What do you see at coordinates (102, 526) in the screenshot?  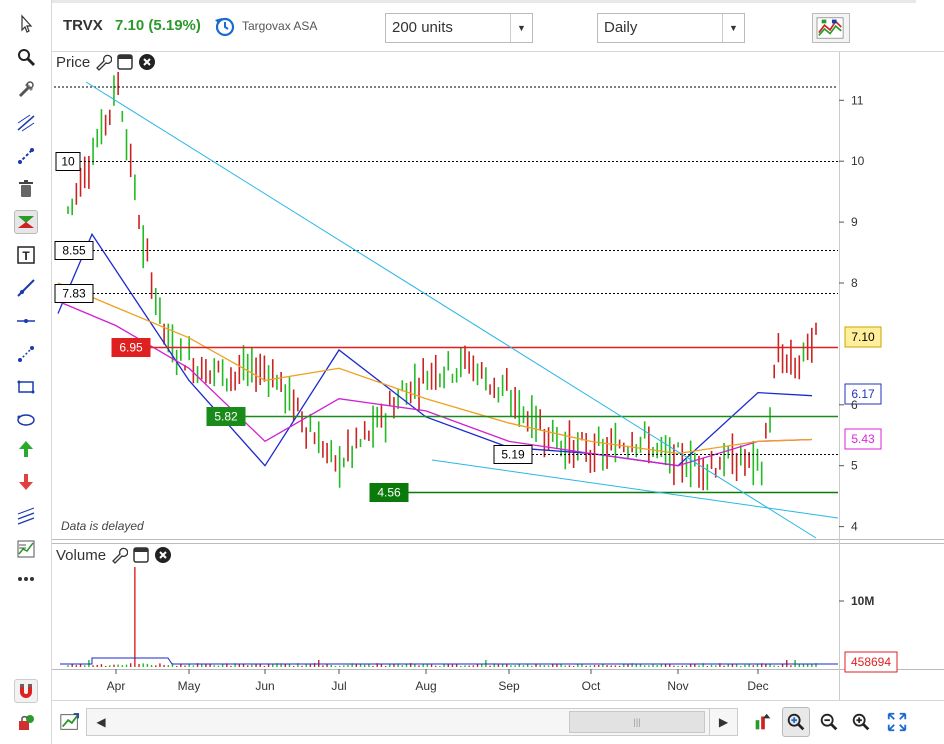 I see `data-delayed-note: Data is delayed` at bounding box center [102, 526].